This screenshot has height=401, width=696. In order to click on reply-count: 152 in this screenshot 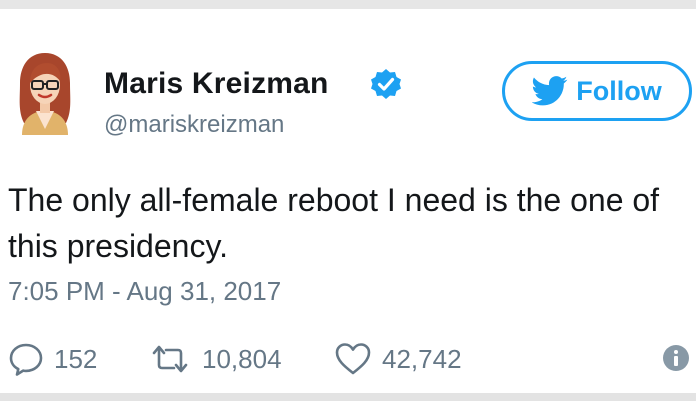, I will do `click(76, 358)`.